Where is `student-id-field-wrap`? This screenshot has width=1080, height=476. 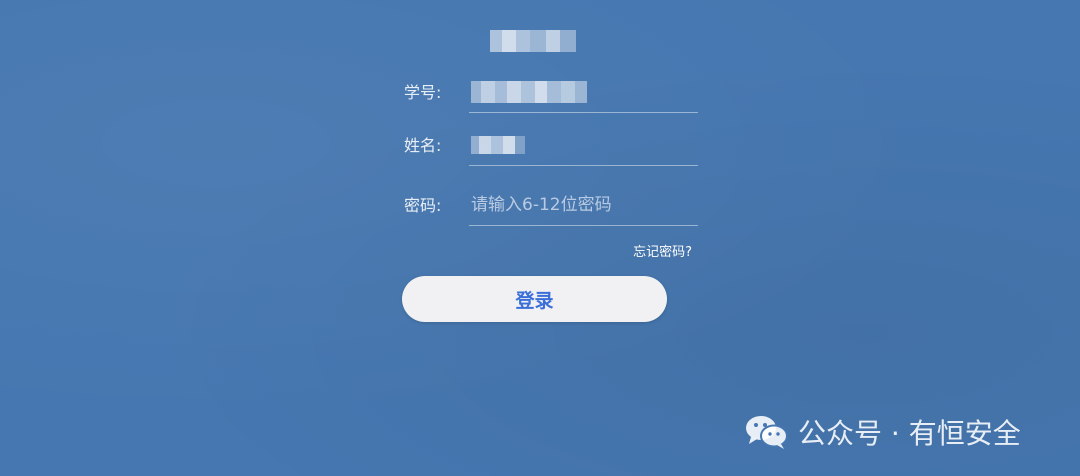 student-id-field-wrap is located at coordinates (583, 93).